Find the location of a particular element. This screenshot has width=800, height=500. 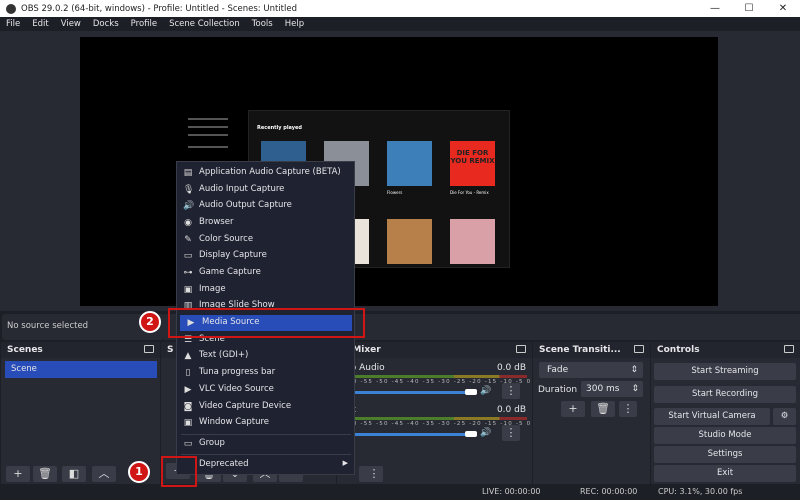

menu-item-label: VLC Video Source is located at coordinates (236, 389).